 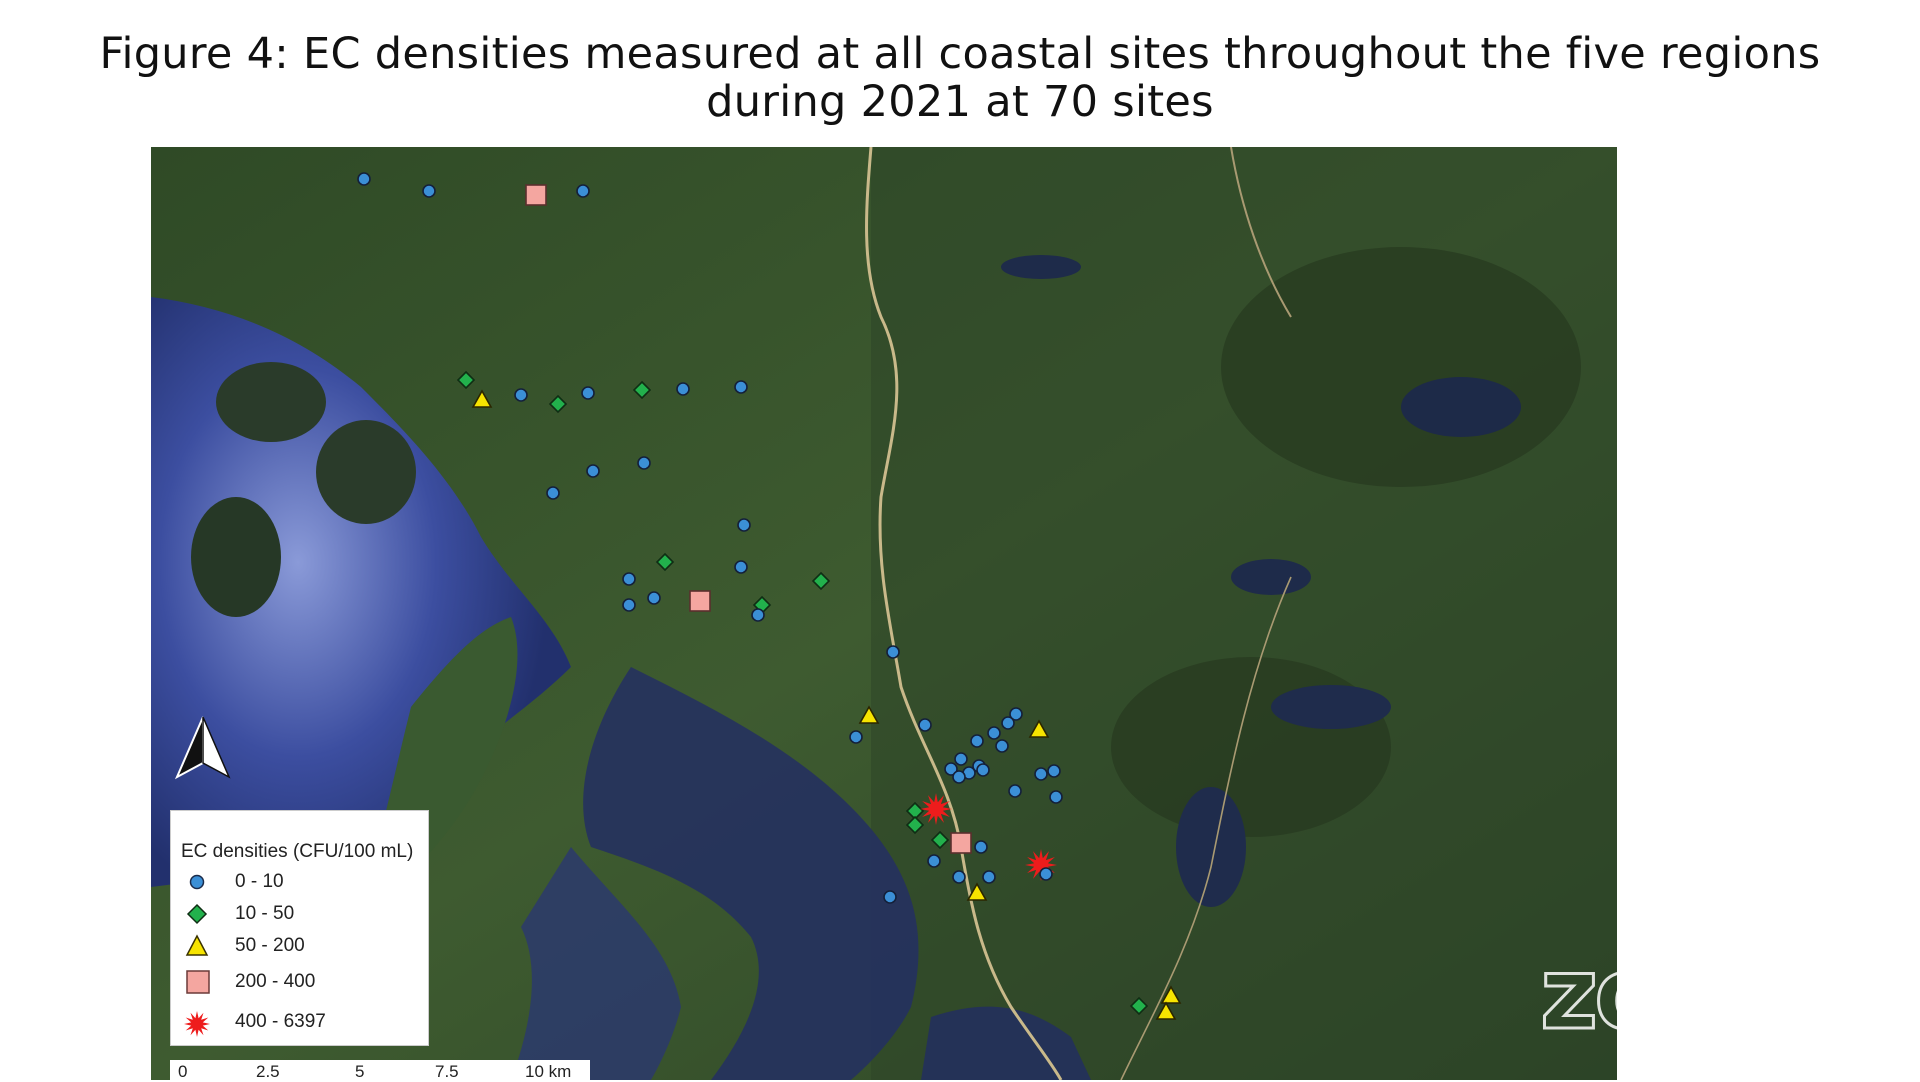 What do you see at coordinates (360, 1071) in the screenshot?
I see `scale-label: 5` at bounding box center [360, 1071].